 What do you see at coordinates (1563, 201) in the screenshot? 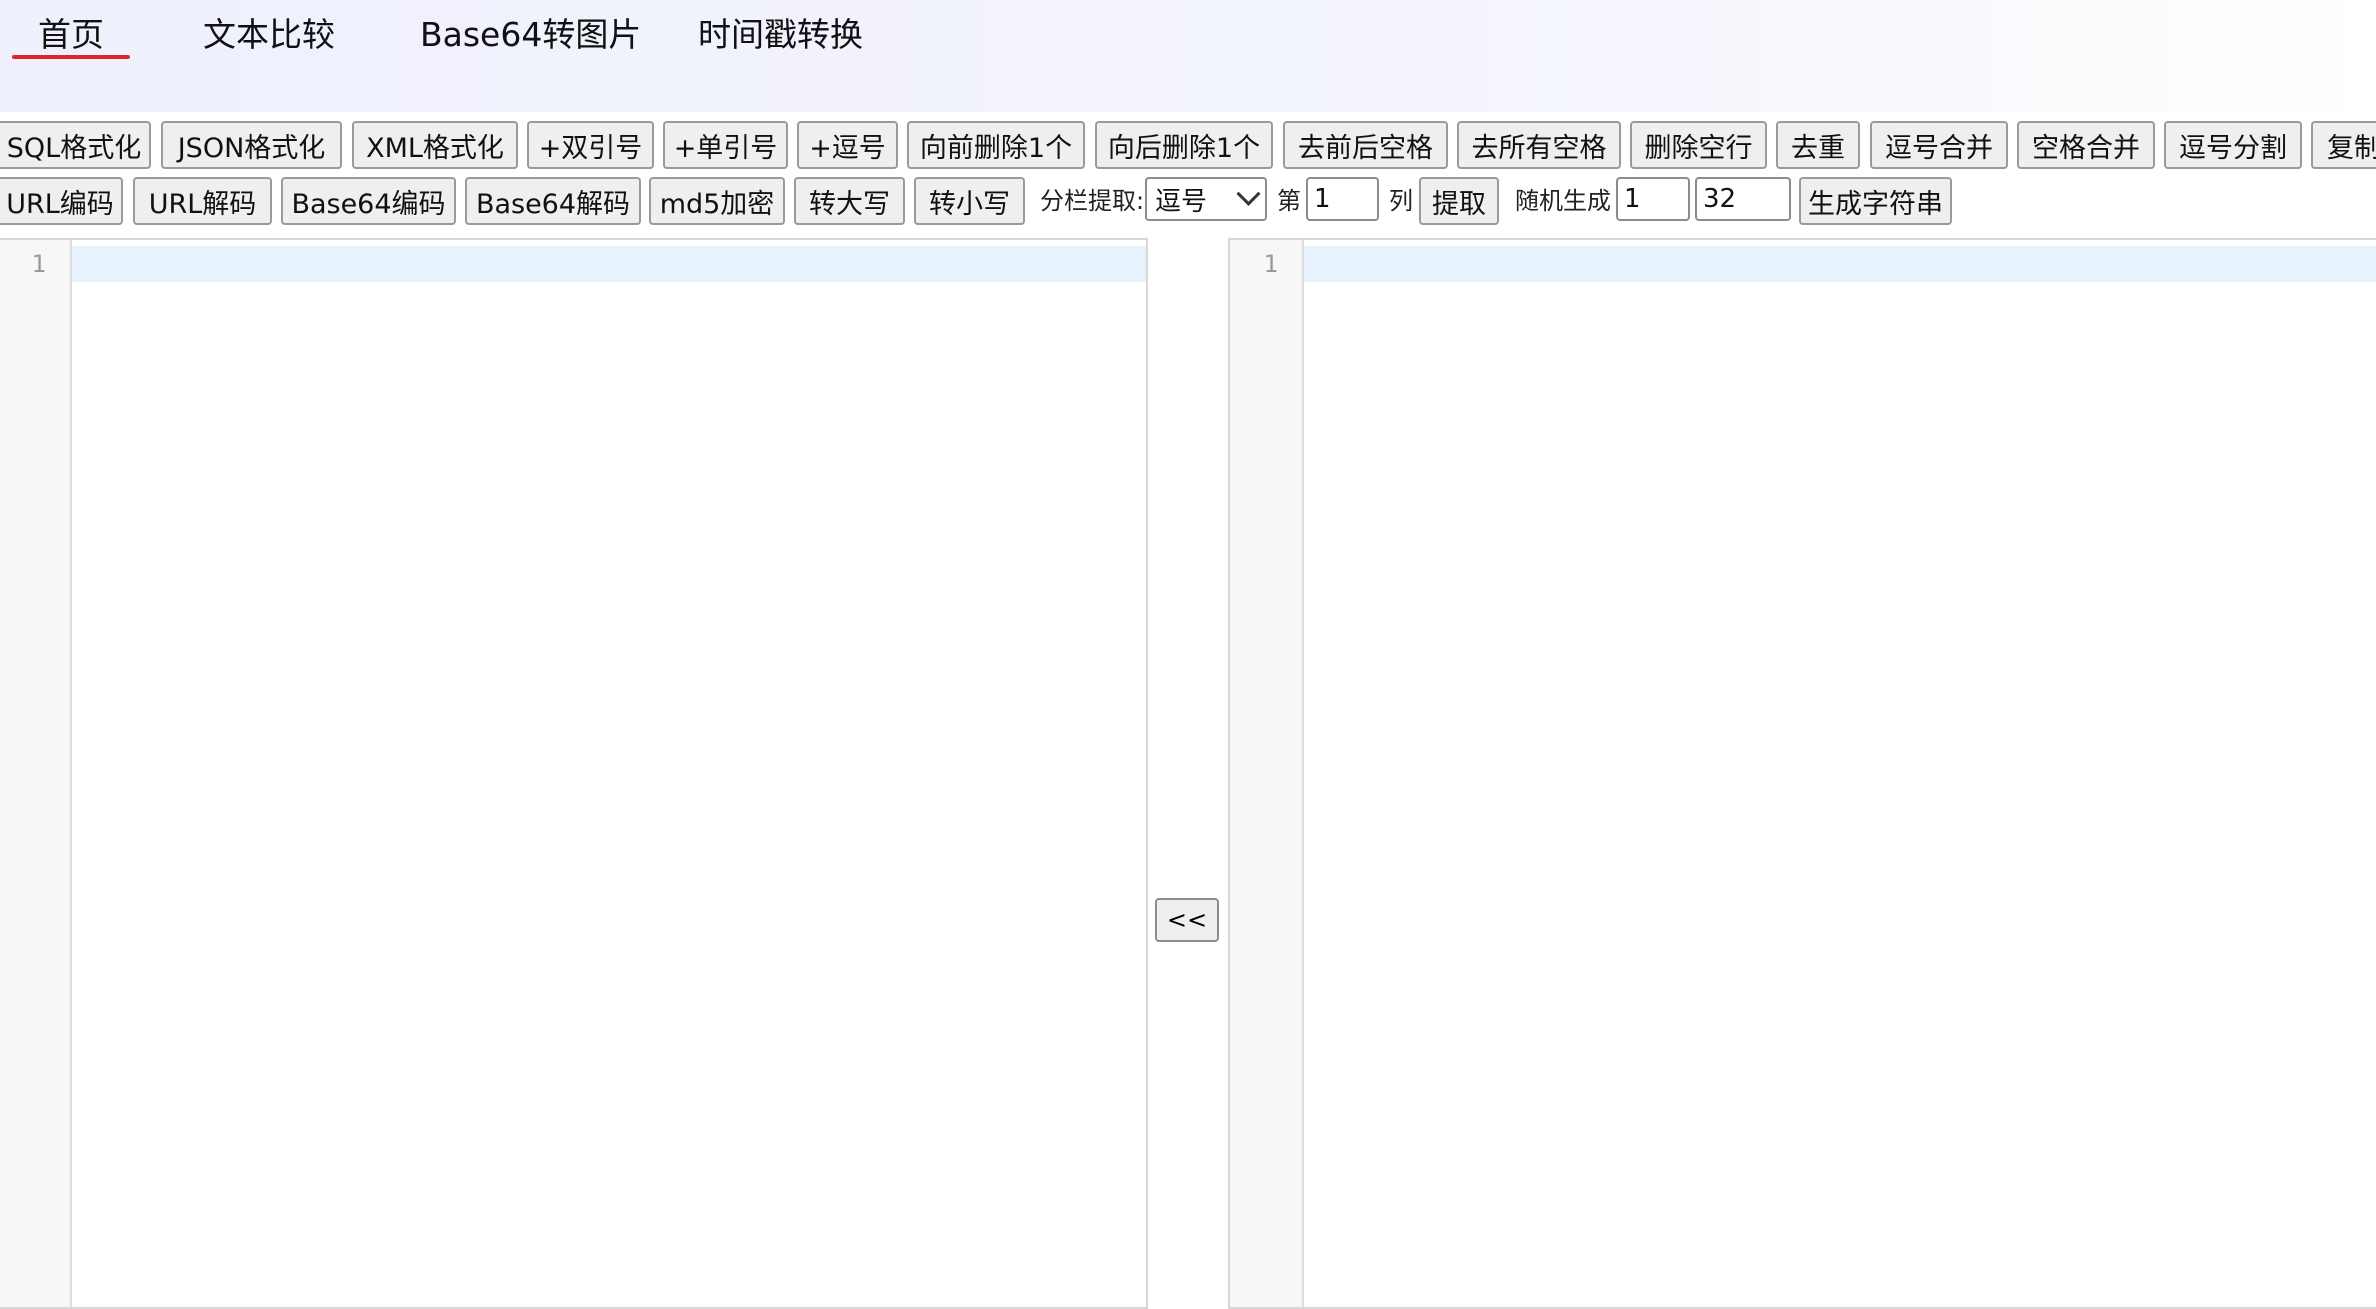
I see `random-generate-label: 随机生成` at bounding box center [1563, 201].